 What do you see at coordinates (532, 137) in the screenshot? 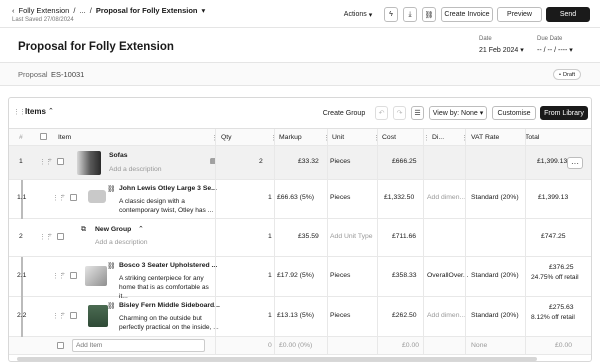
I see `col-total: Total` at bounding box center [532, 137].